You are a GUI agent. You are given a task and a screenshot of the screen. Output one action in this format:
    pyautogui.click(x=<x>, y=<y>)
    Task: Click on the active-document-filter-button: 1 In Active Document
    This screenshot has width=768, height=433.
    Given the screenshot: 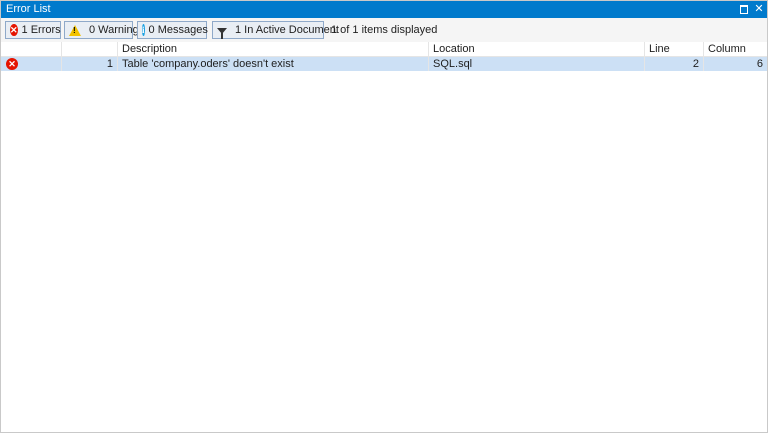 What is the action you would take?
    pyautogui.click(x=275, y=30)
    